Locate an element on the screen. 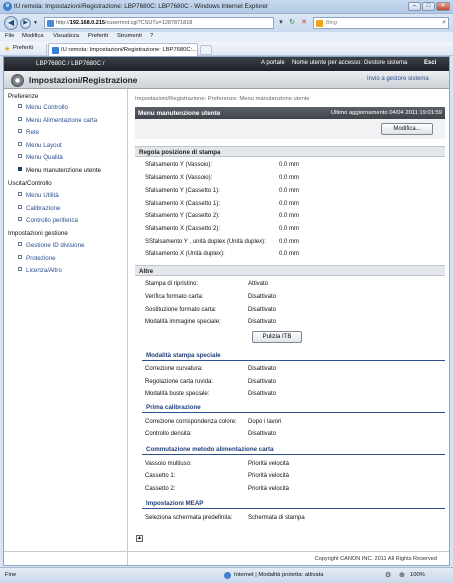  forward-button: ▶ is located at coordinates (25, 23).